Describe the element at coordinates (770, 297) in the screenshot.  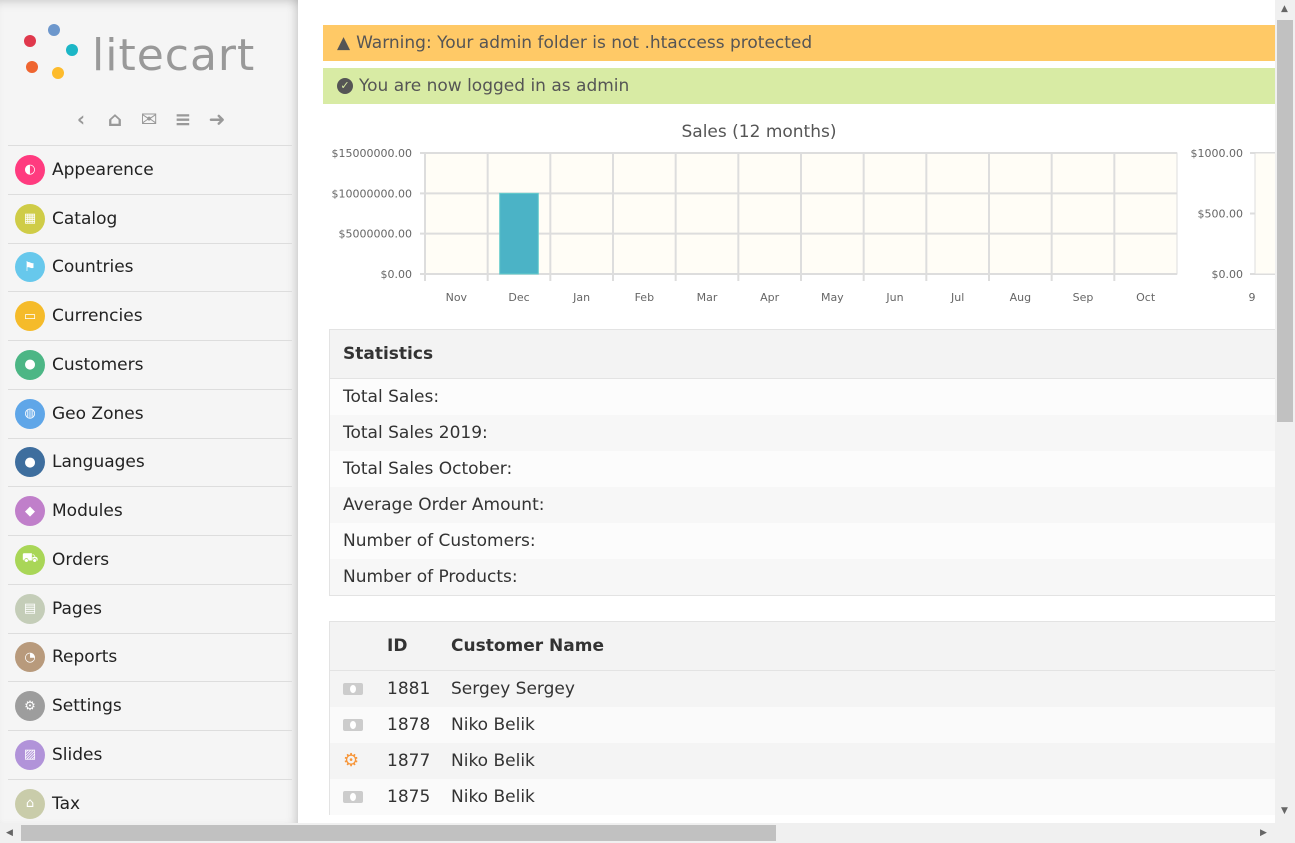
I see `x-tick-label: Apr` at that location.